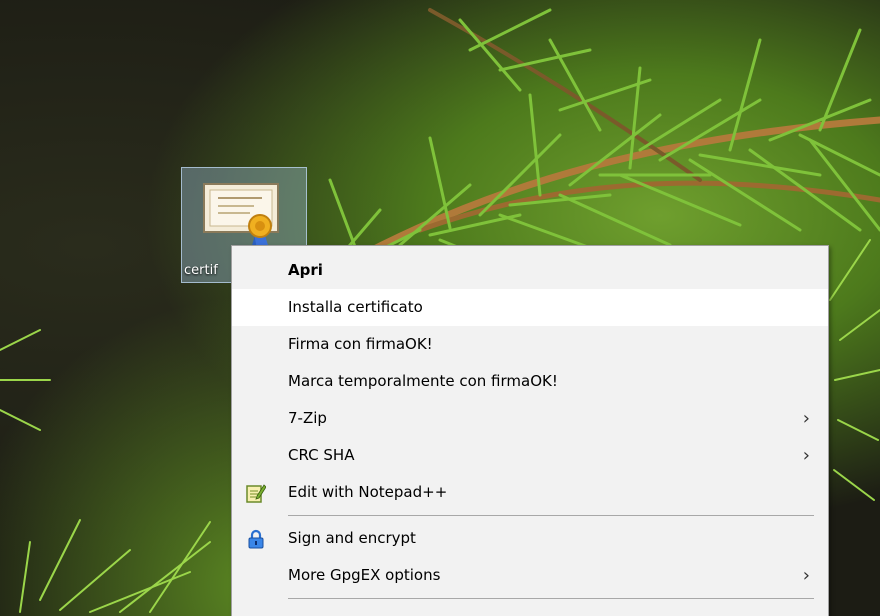 This screenshot has width=880, height=616. What do you see at coordinates (352, 538) in the screenshot?
I see `menu-item-label: Sign and encrypt` at bounding box center [352, 538].